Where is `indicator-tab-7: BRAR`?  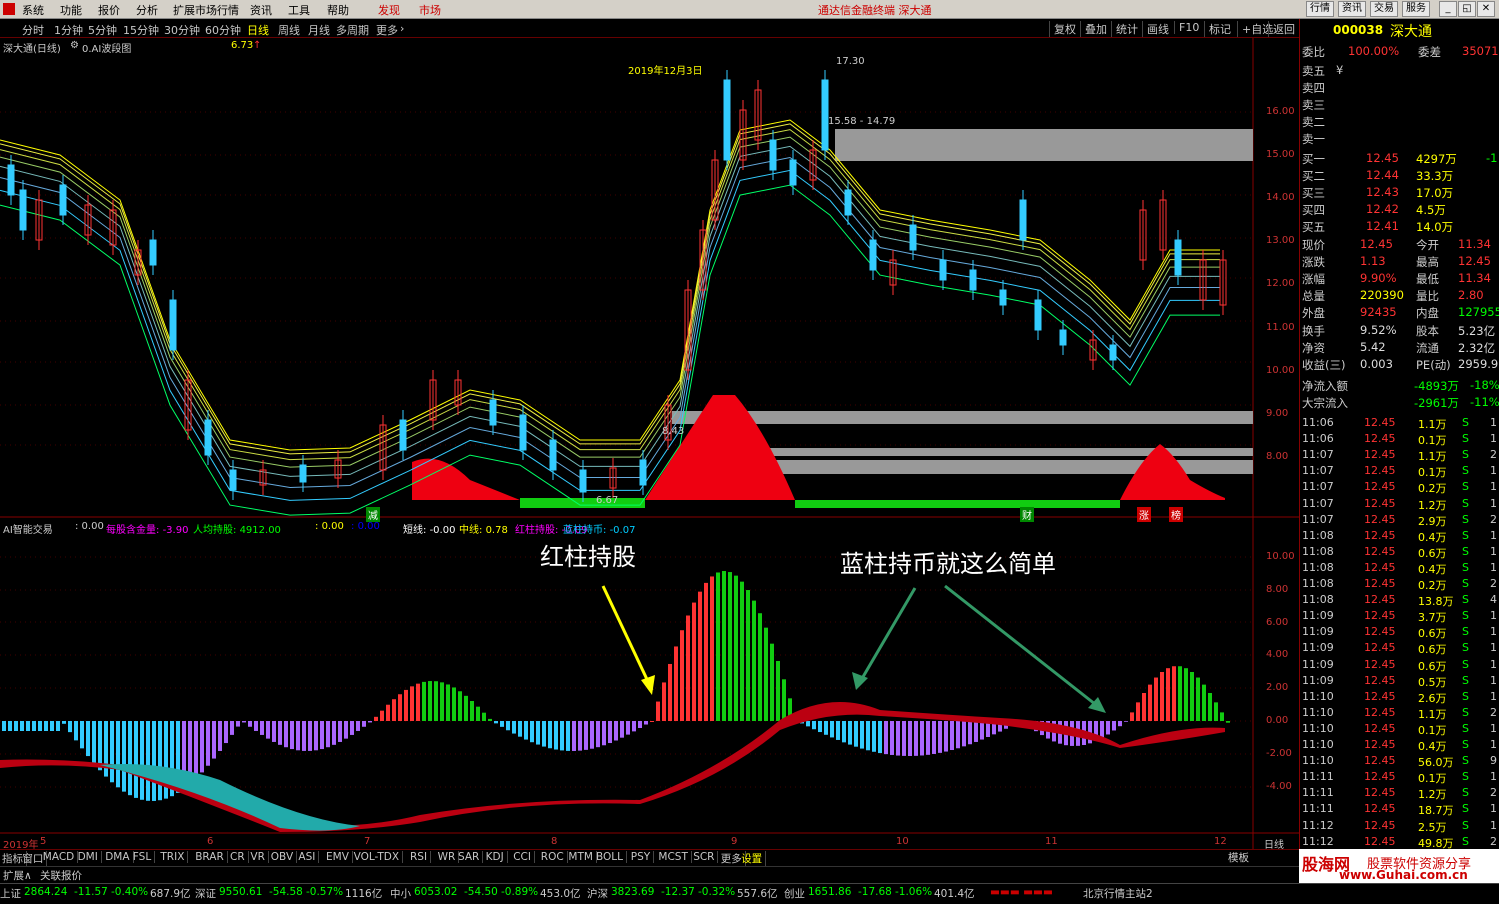
indicator-tab-7: BRAR is located at coordinates (211, 857).